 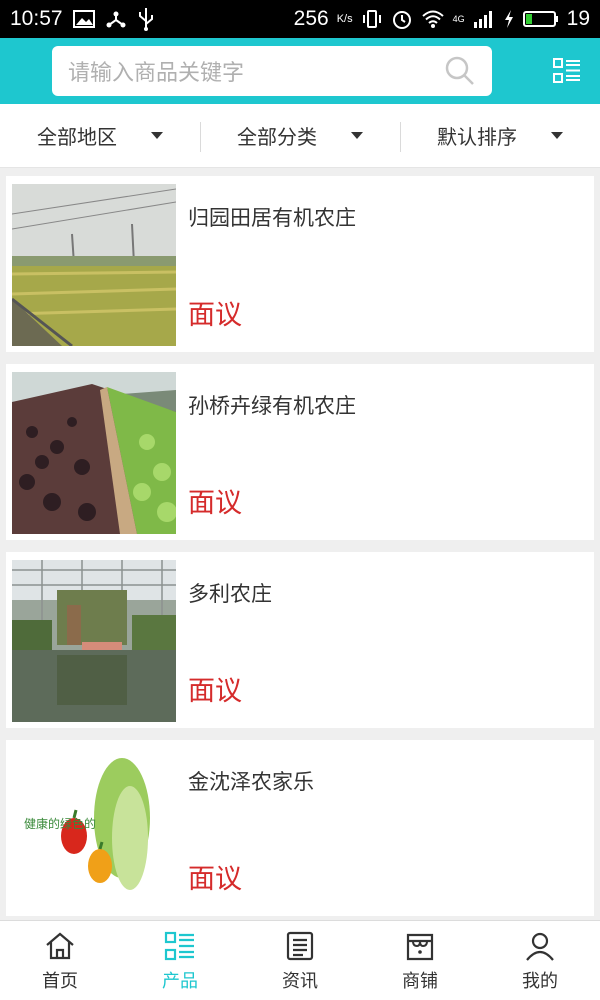 I want to click on search-icon, so click(x=460, y=71).